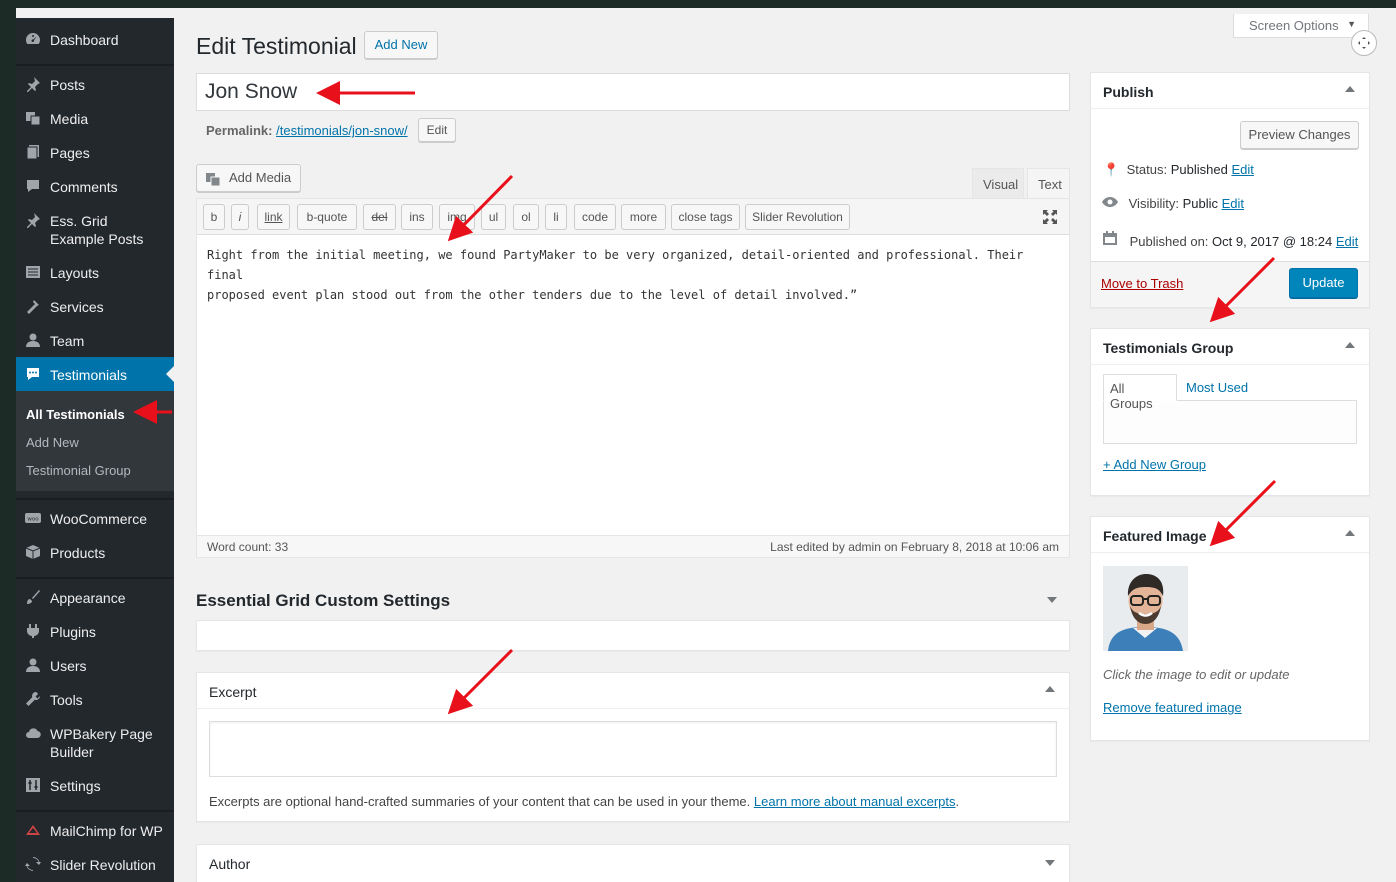 The image size is (1396, 882). What do you see at coordinates (633, 691) in the screenshot?
I see `excerpt-title: Excerpt` at bounding box center [633, 691].